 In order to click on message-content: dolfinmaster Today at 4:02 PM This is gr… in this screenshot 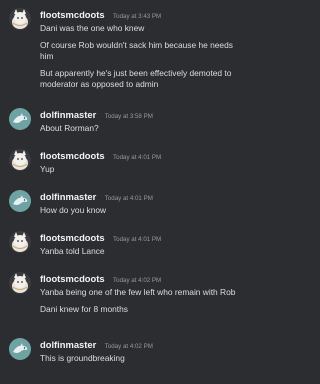, I will do `click(143, 351)`.